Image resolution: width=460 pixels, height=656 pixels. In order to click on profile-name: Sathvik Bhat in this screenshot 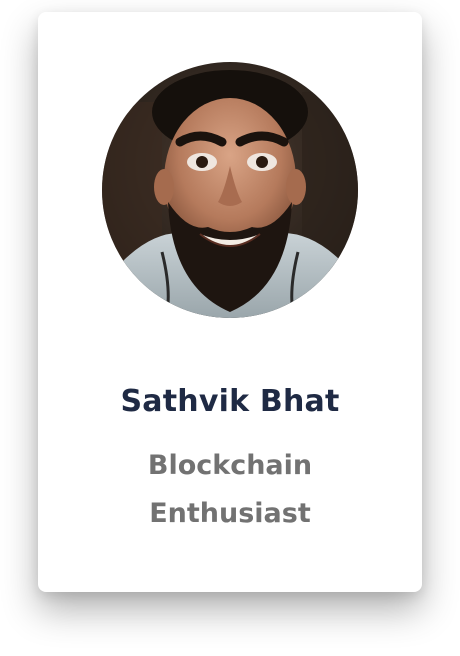, I will do `click(230, 401)`.